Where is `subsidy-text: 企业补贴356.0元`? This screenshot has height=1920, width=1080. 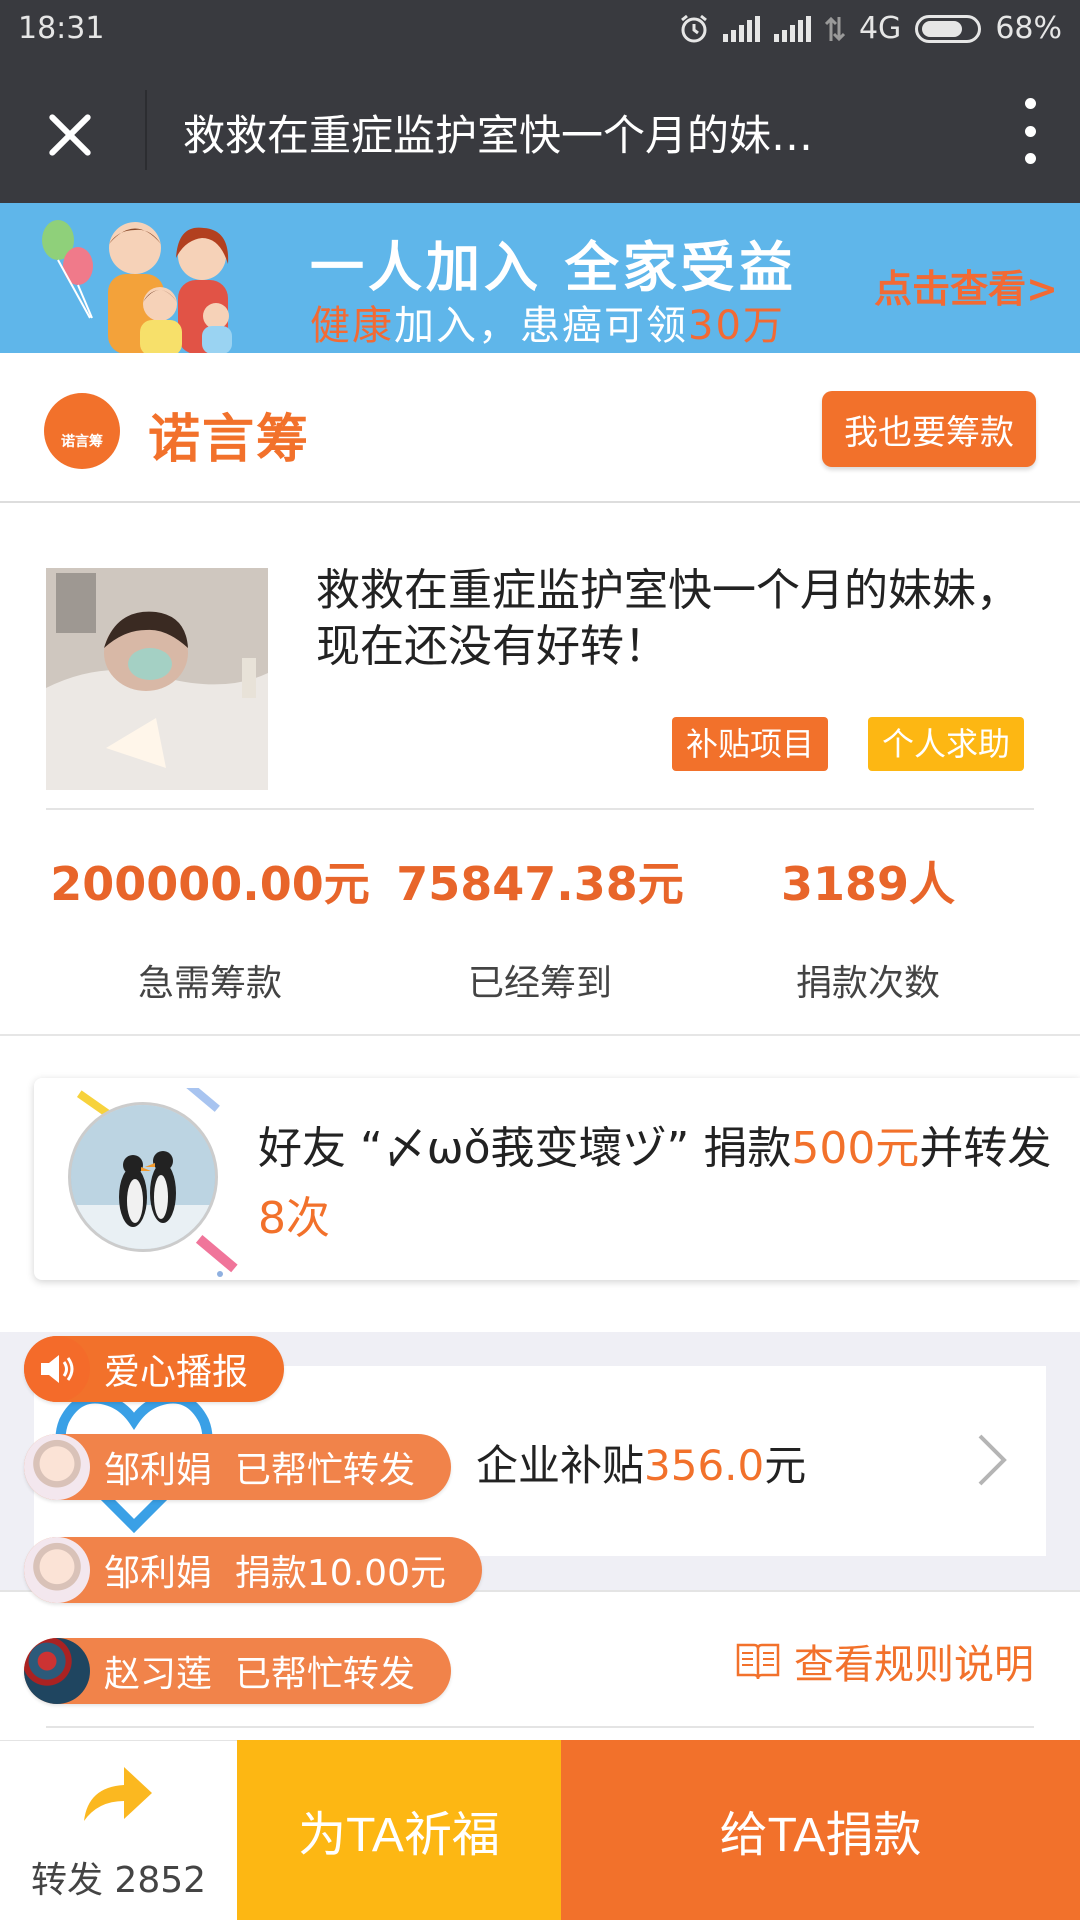 subsidy-text: 企业补贴356.0元 is located at coordinates (641, 1465).